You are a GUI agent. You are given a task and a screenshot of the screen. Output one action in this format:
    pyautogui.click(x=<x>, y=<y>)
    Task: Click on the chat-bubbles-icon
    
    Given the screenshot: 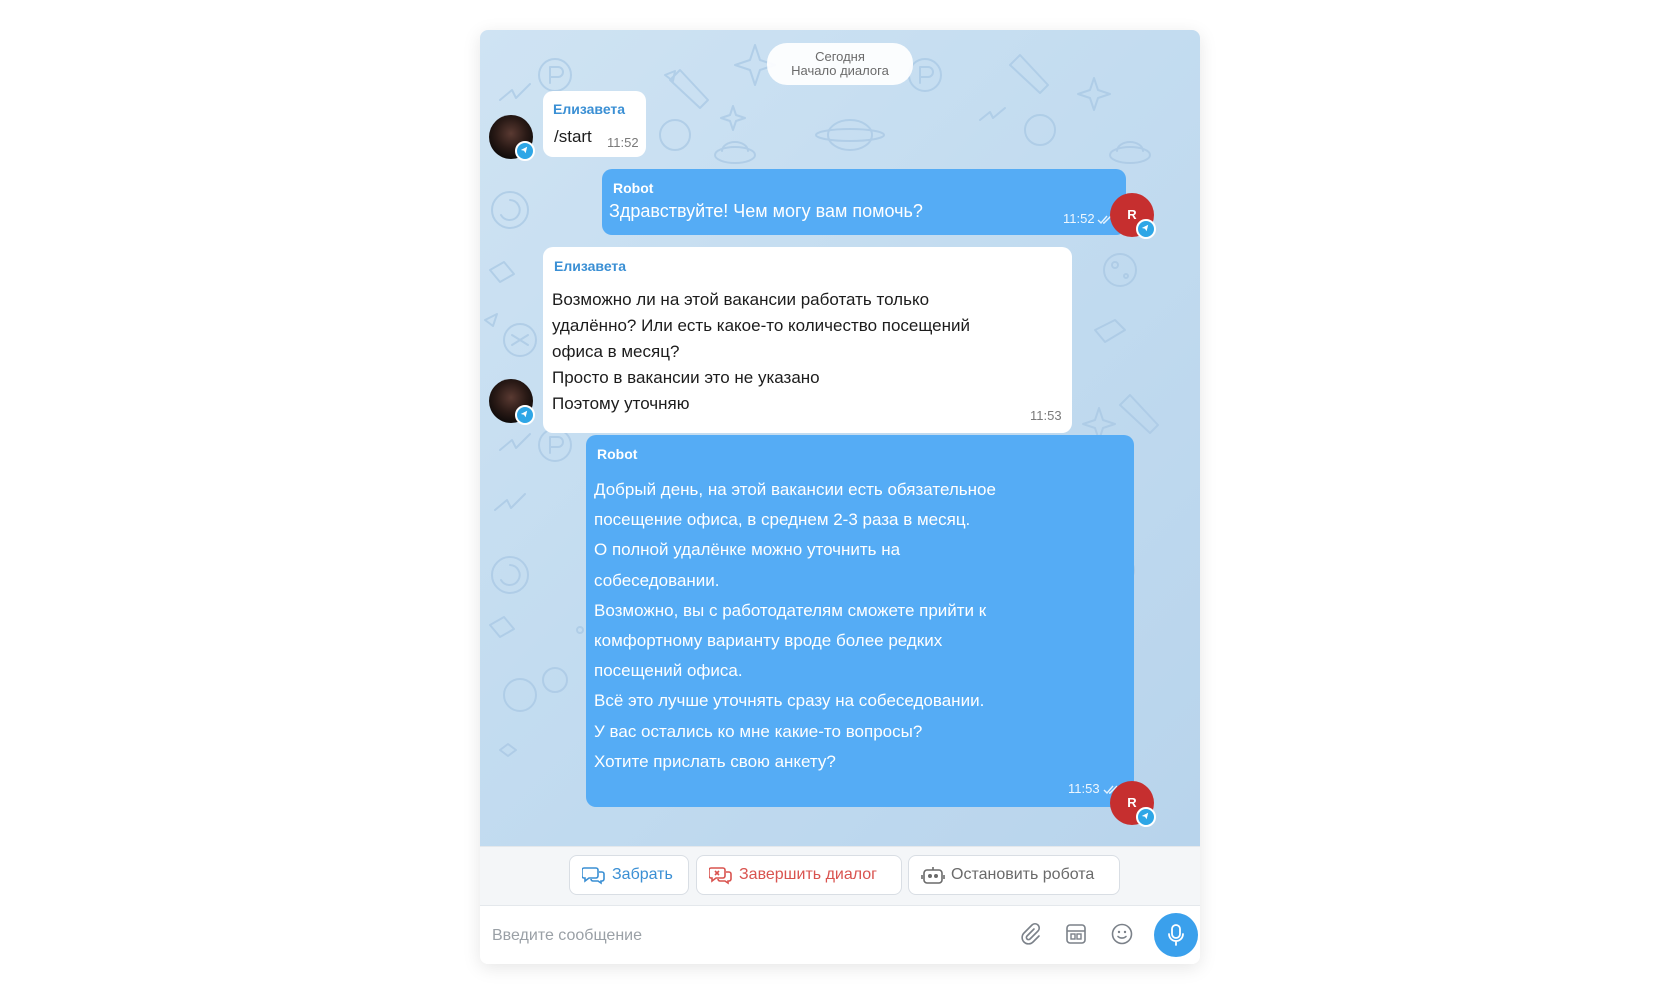 What is the action you would take?
    pyautogui.click(x=593, y=876)
    